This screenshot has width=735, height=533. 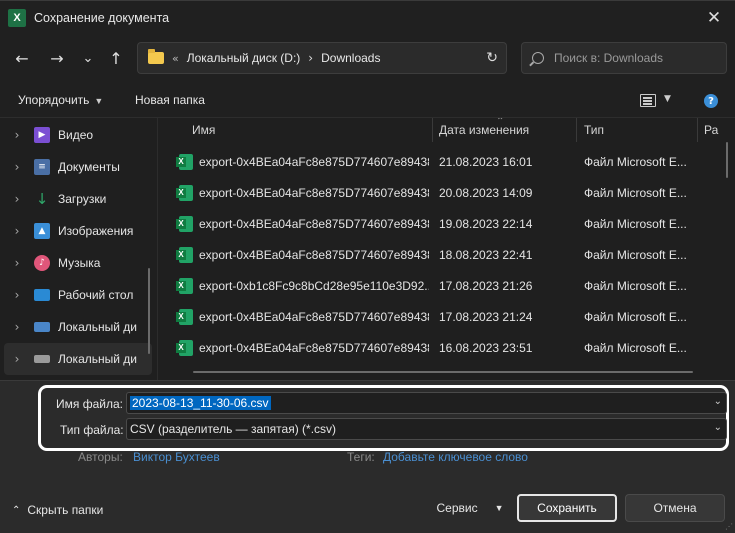 I want to click on sidebar-item-label: Локальный ди, so click(x=97, y=327).